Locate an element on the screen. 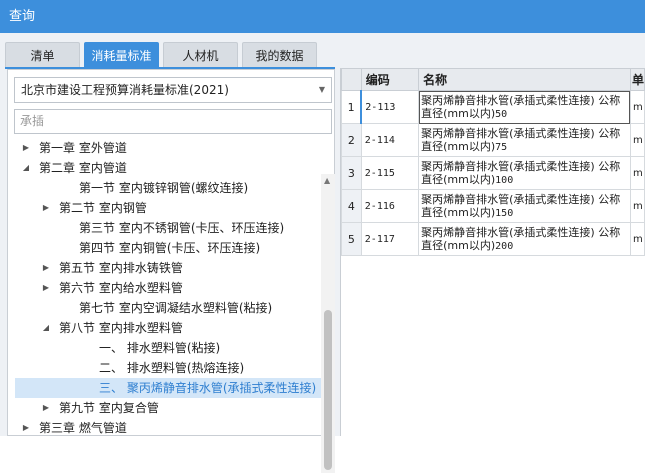 The height and width of the screenshot is (473, 645). tree-node: ▶ 第五节 室内排水铸铁管 is located at coordinates (168, 268).